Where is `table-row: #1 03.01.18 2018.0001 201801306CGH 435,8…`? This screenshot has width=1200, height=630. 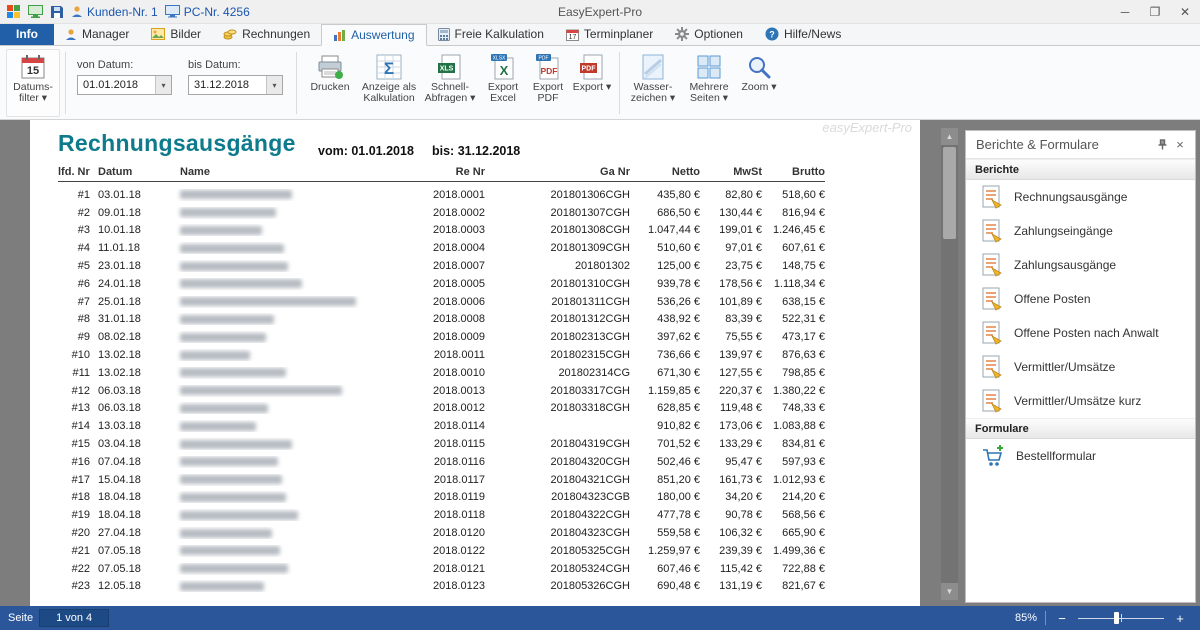
table-row: #1 03.01.18 2018.0001 201801306CGH 435,8… is located at coordinates (441, 195).